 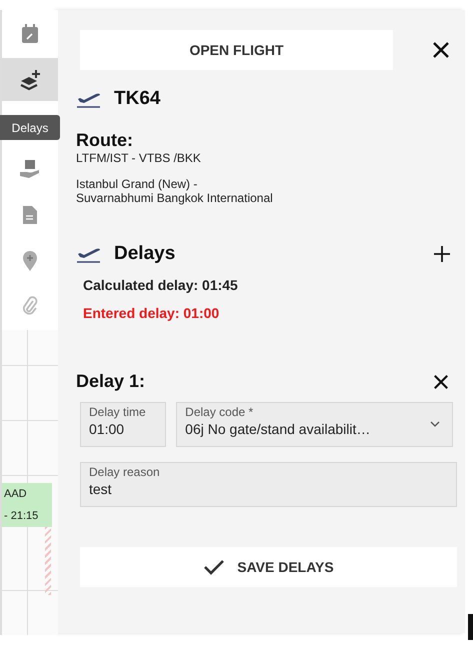 What do you see at coordinates (139, 158) in the screenshot?
I see `route-codes: LTFM/IST - VTBS /BKK` at bounding box center [139, 158].